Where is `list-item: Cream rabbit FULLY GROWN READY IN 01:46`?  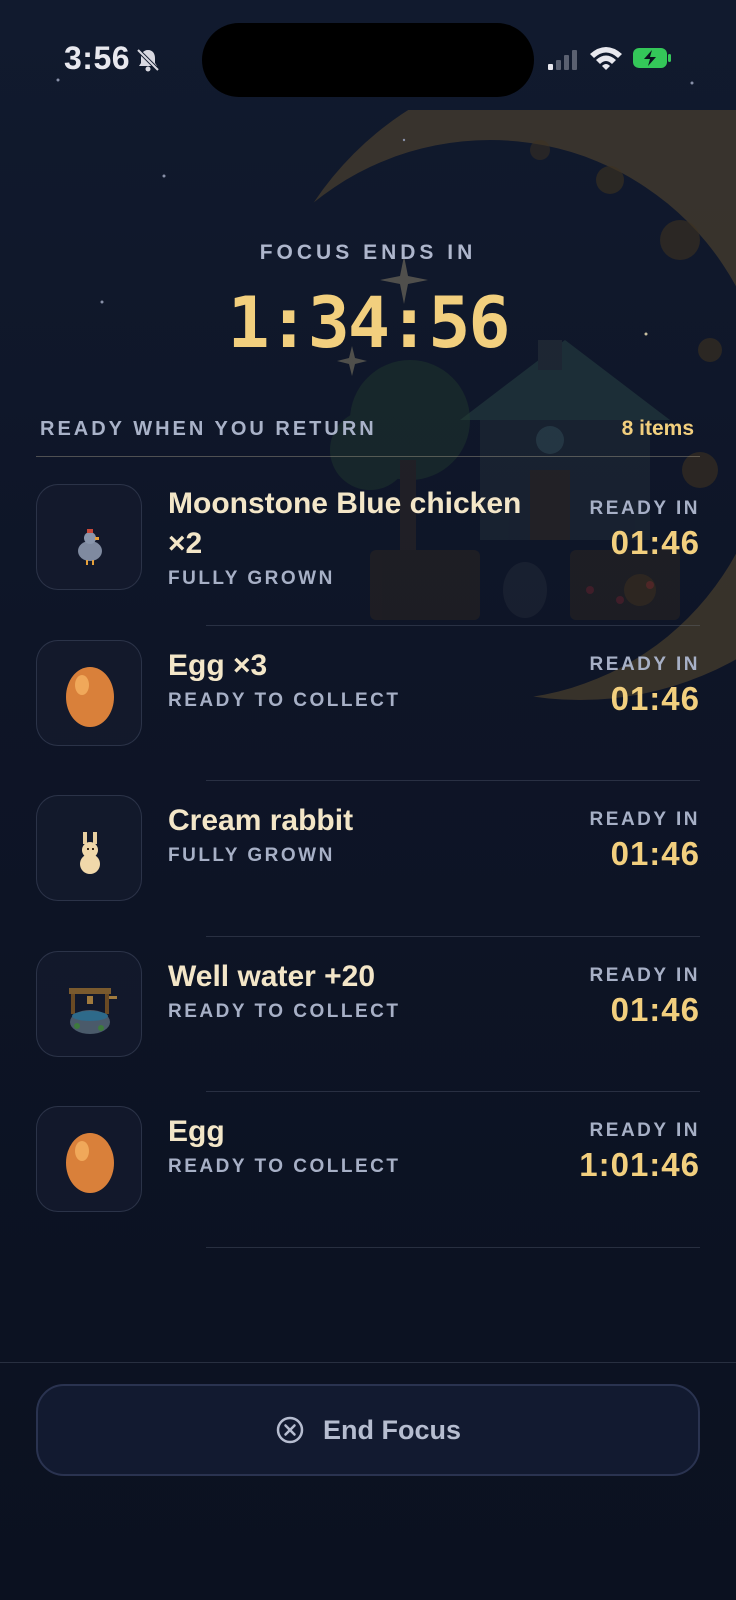
list-item: Cream rabbit FULLY GROWN READY IN 01:46 is located at coordinates (368, 859).